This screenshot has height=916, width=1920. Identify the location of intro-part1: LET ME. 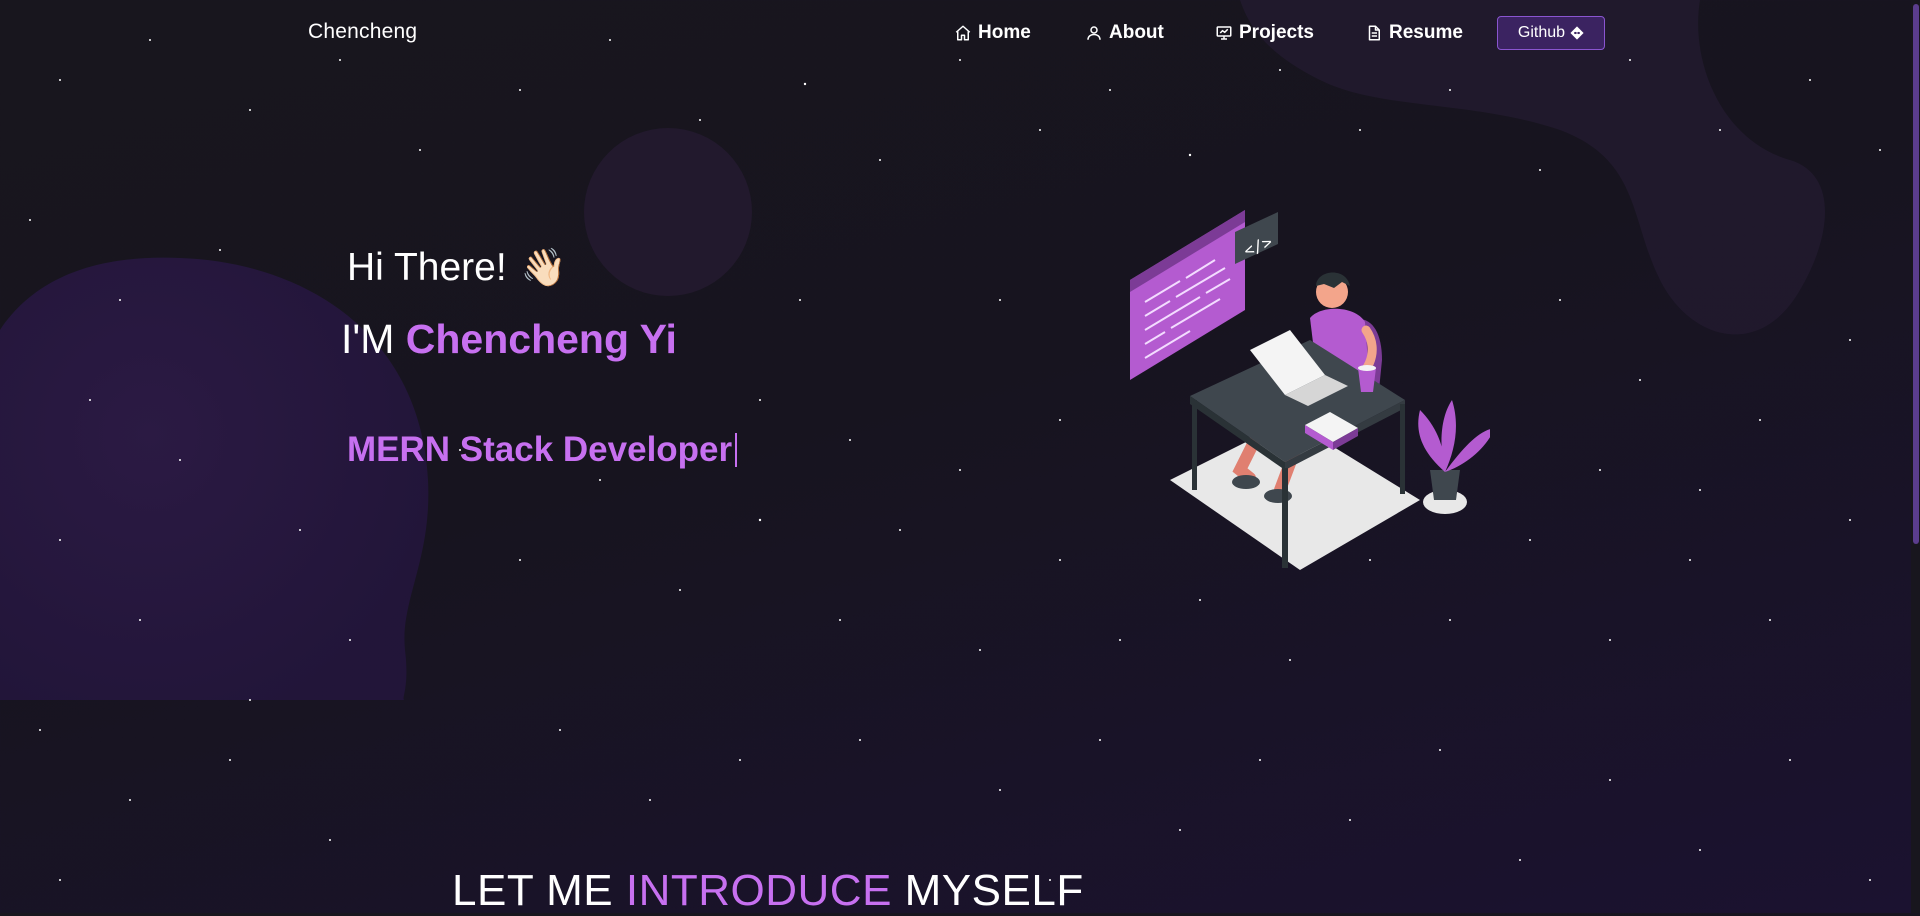
(533, 890).